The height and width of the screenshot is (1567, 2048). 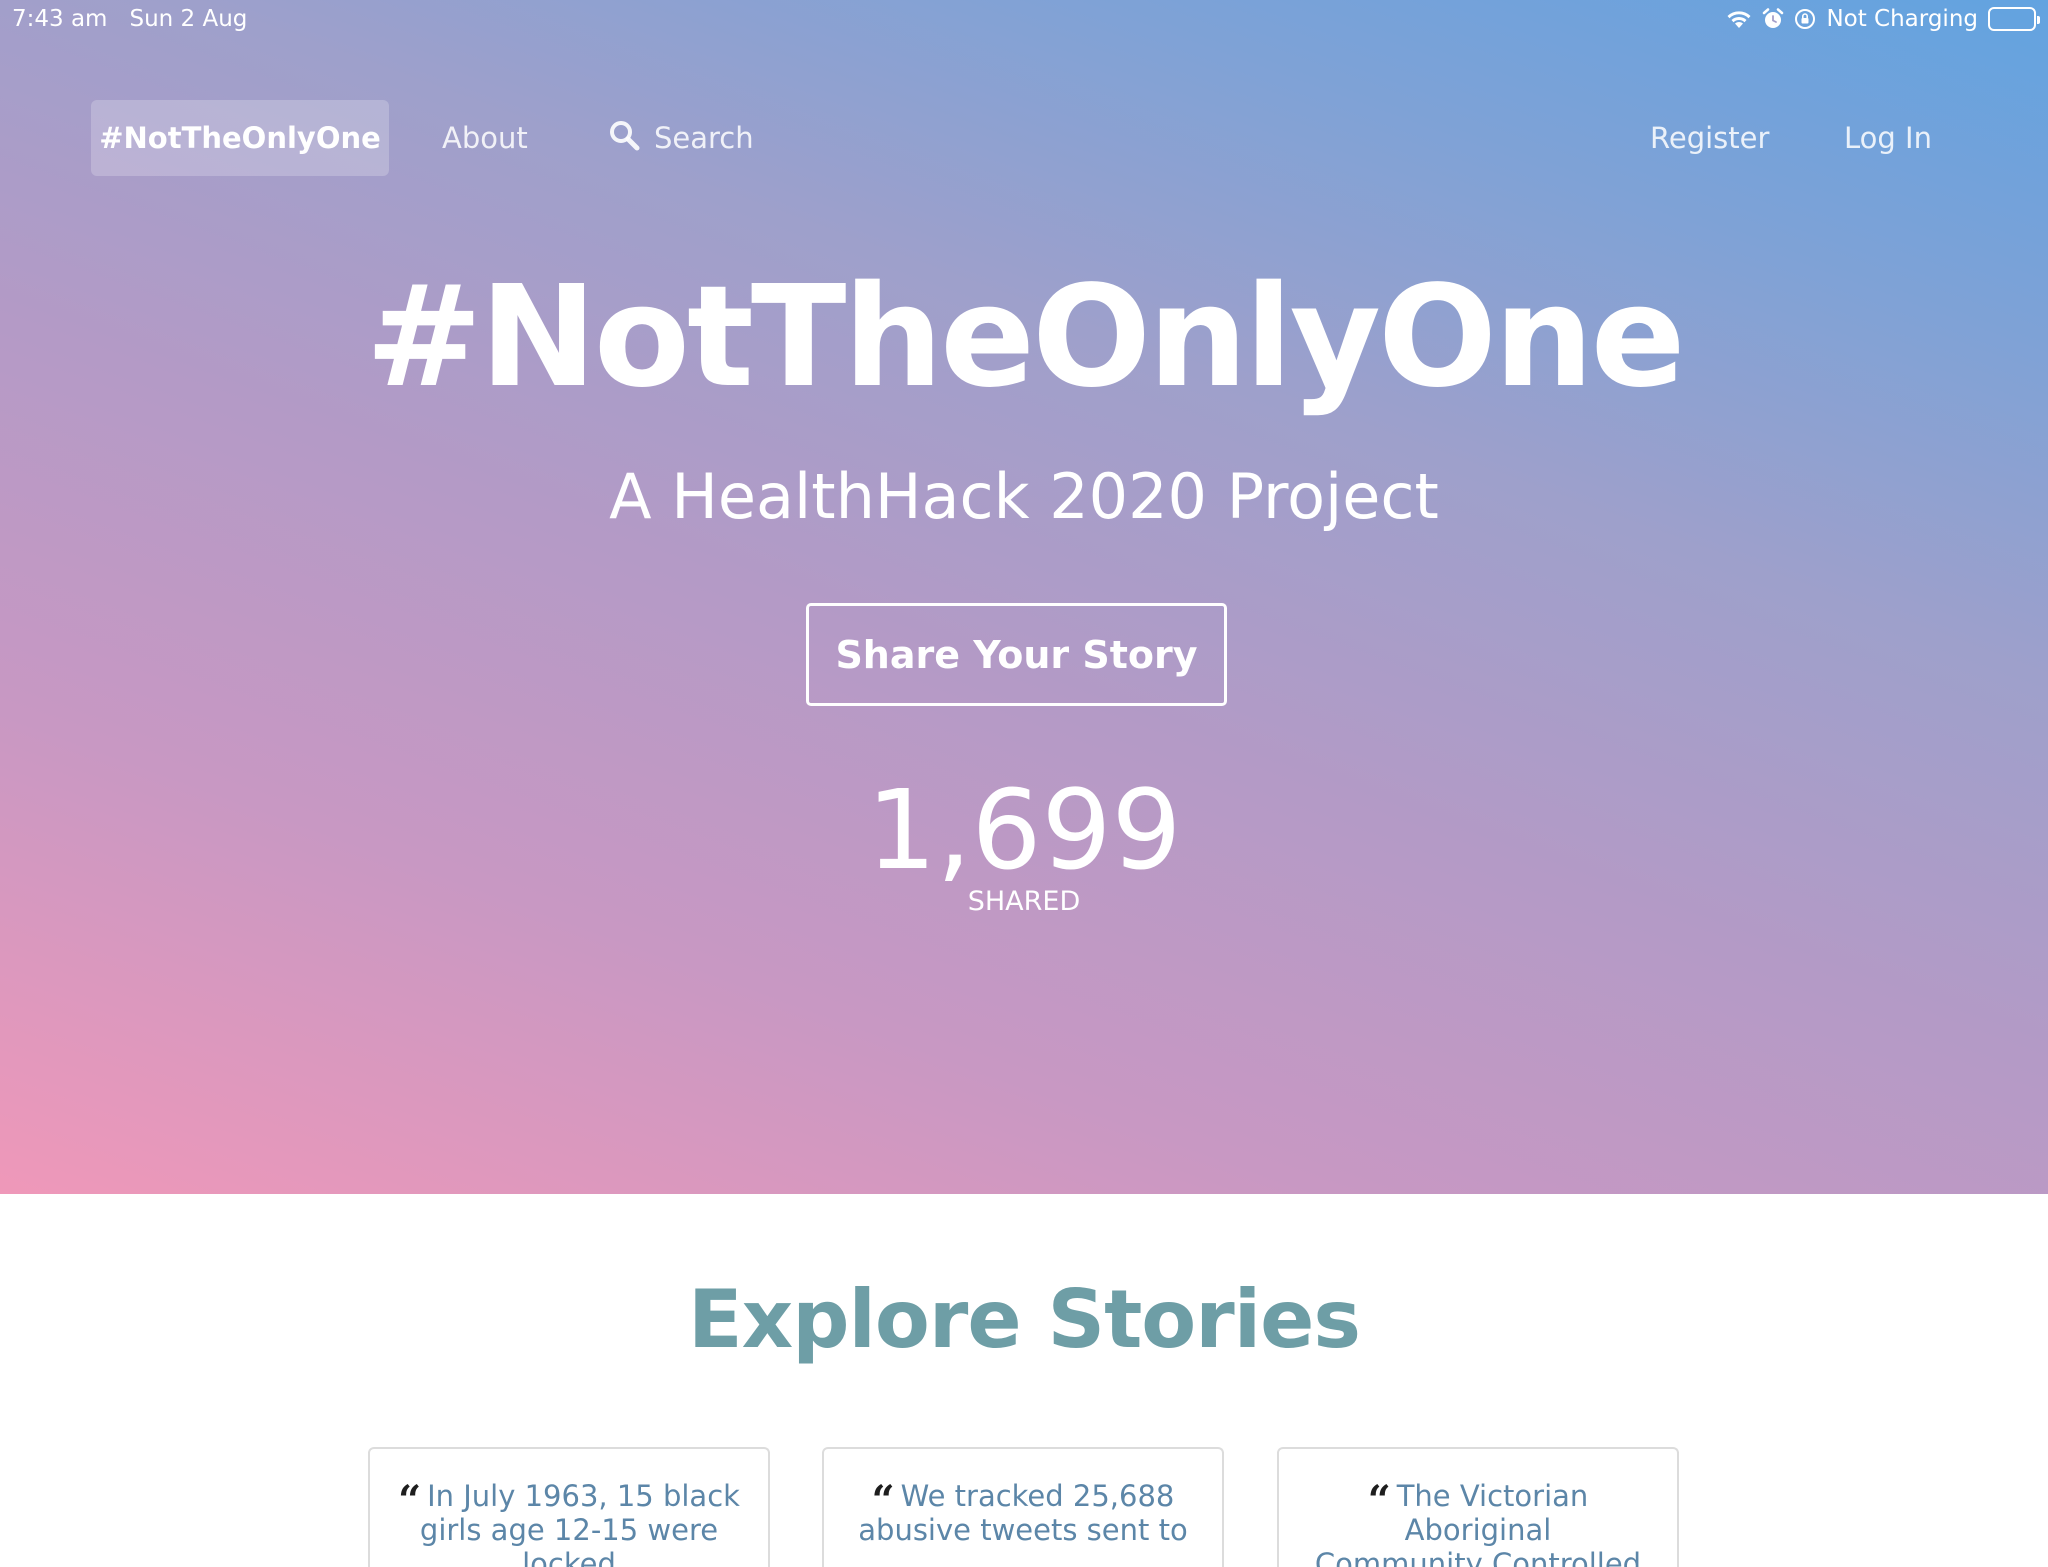 What do you see at coordinates (1024, 901) in the screenshot?
I see `shared-count-label: SHARED` at bounding box center [1024, 901].